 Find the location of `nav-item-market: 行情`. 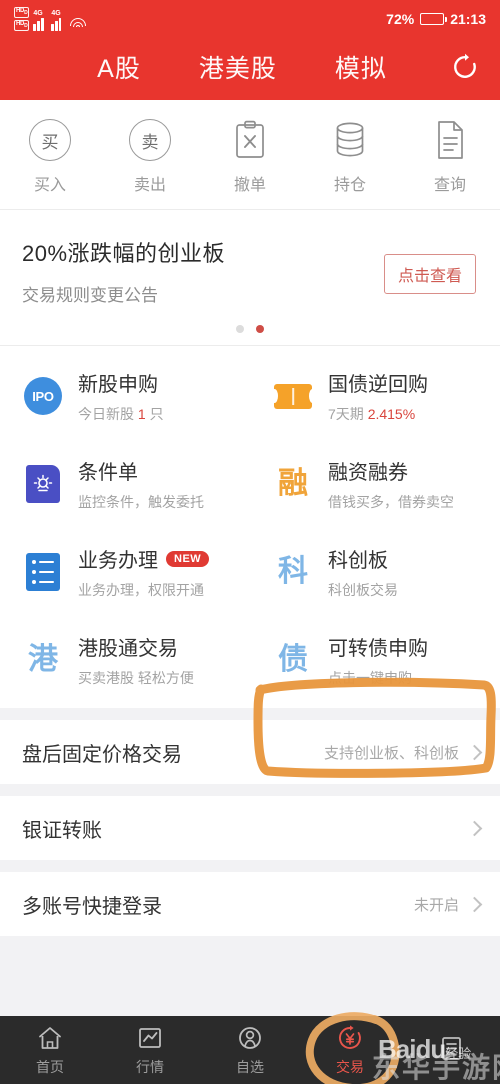

nav-item-market: 行情 is located at coordinates (150, 1050).